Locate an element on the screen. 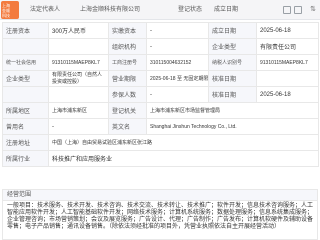 The height and width of the screenshot is (240, 320). copy-icon is located at coordinates (287, 10).